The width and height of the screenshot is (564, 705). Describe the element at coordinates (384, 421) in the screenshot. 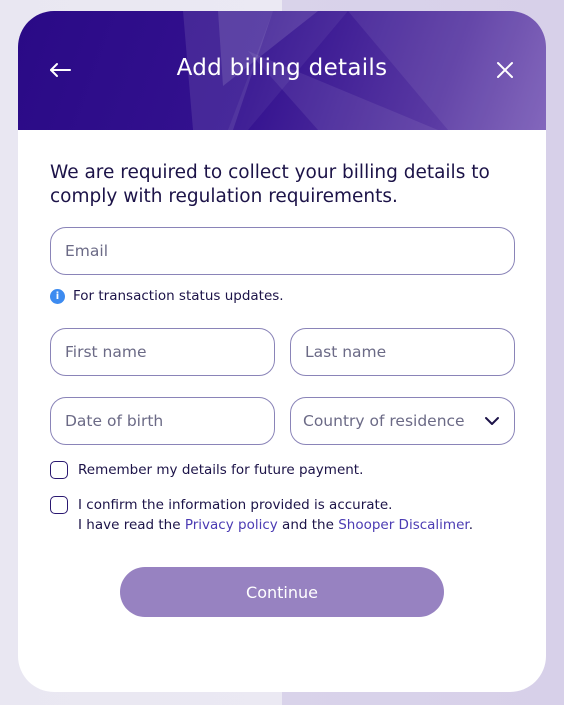

I see `country-placeholder: Country of residence` at that location.